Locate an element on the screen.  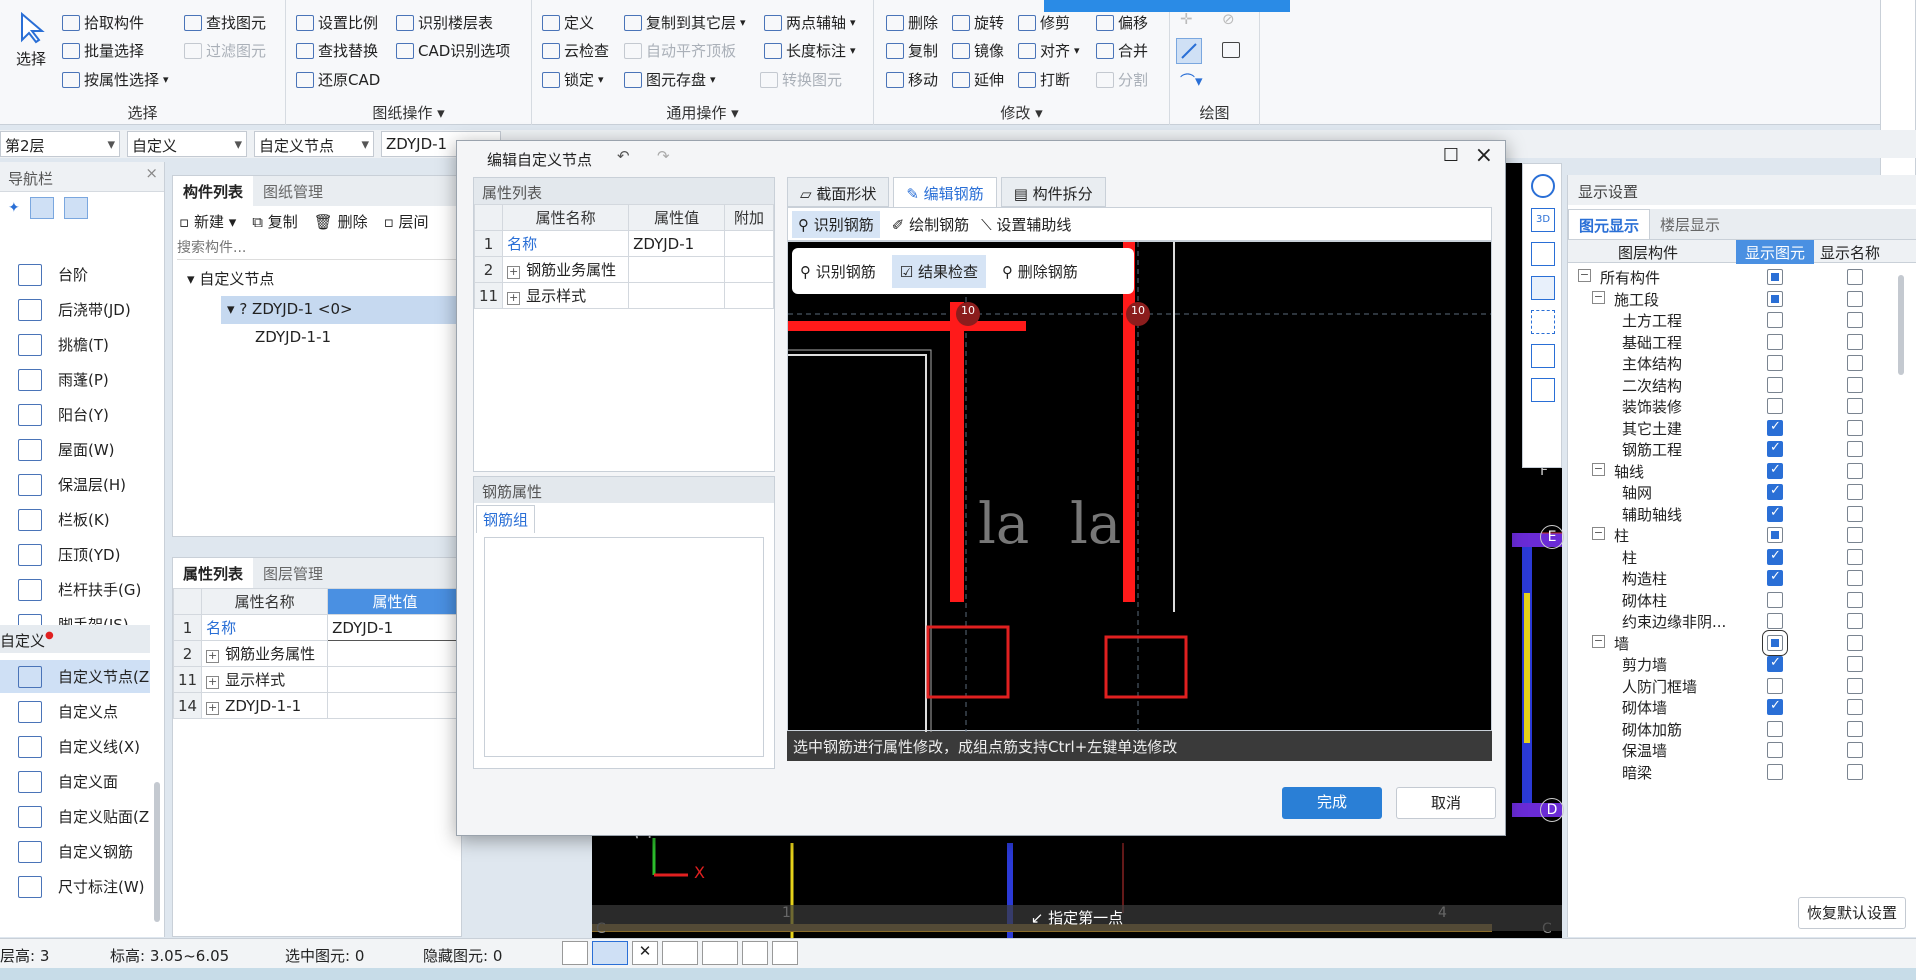
tree-node-child: ZDYJD-1-1 is located at coordinates (293, 337).